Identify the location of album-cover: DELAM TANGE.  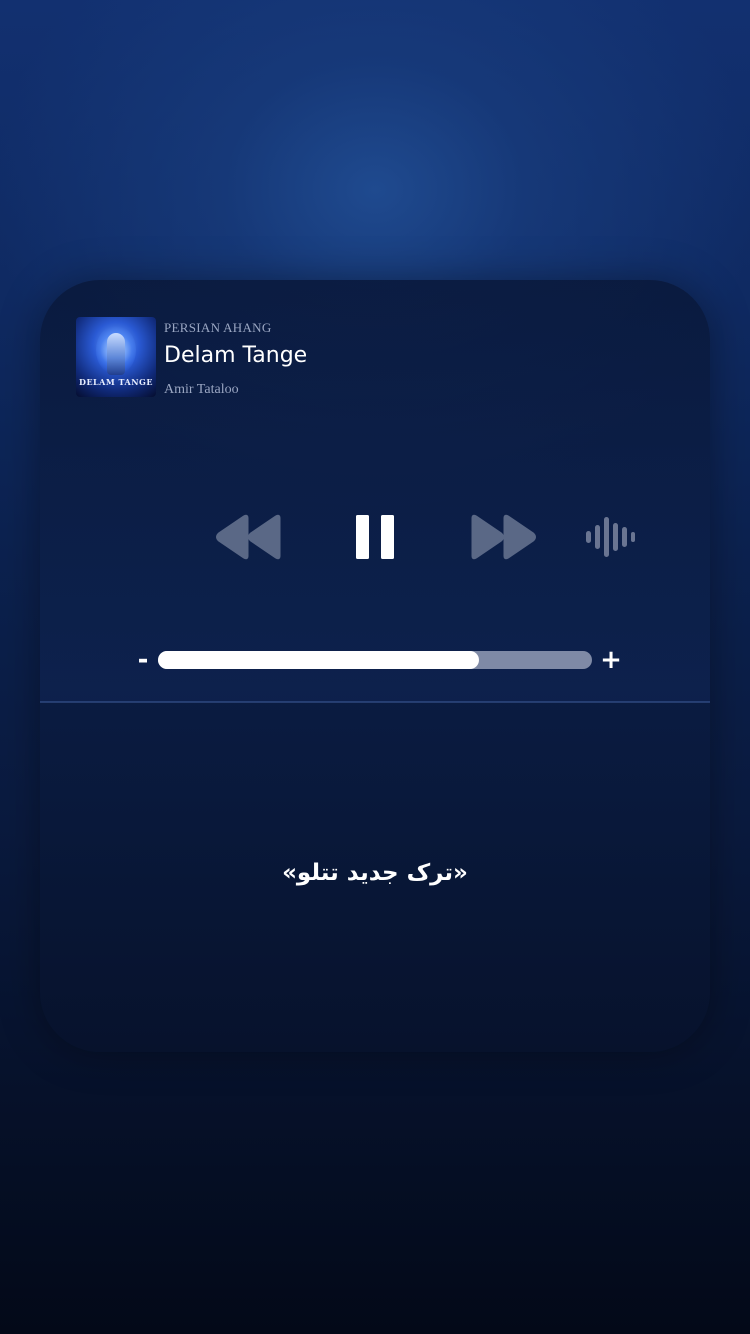
(116, 357).